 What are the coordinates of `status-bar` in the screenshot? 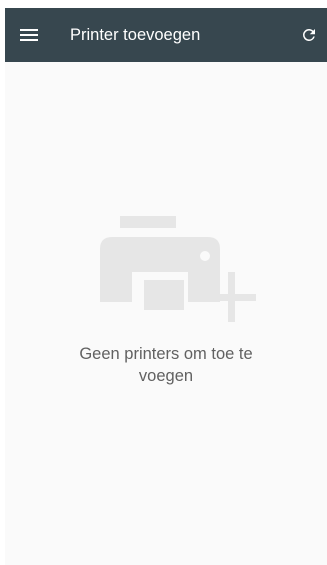 It's located at (163, 4).